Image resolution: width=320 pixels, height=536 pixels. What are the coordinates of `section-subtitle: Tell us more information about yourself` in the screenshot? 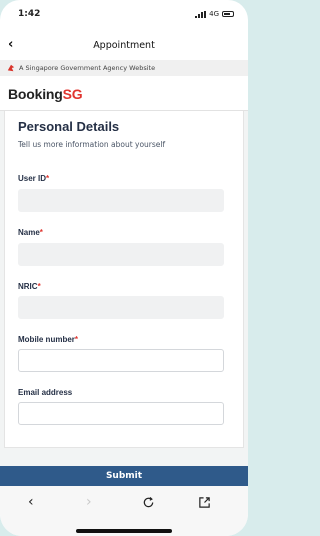 It's located at (92, 144).